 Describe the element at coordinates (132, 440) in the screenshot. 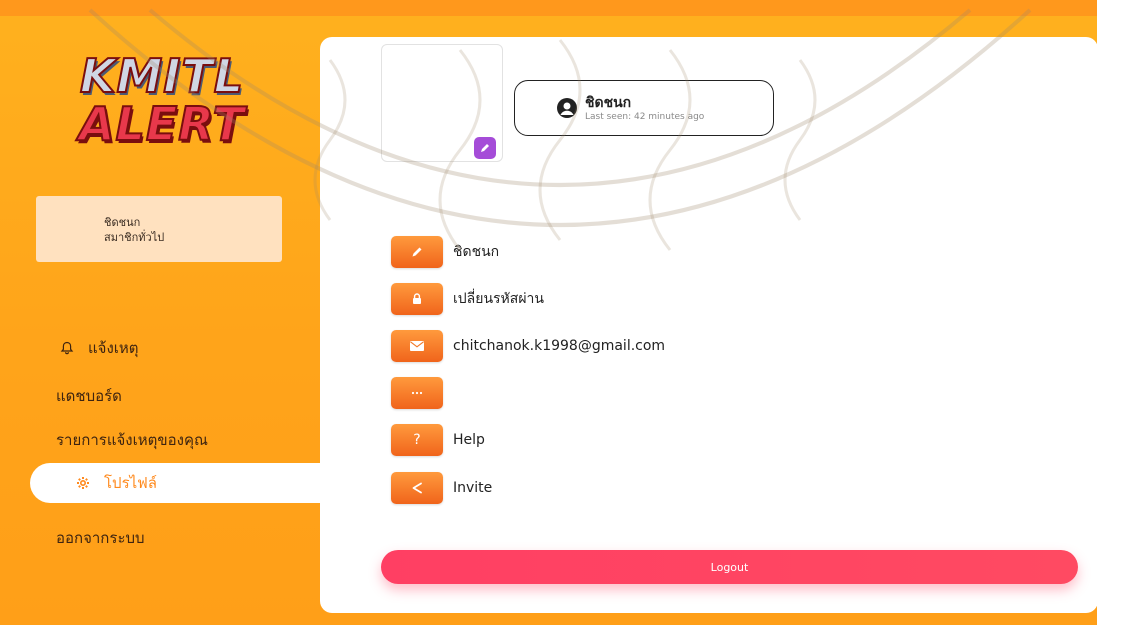

I see `nav-label: รายการแจ้งเหตุของคุณ` at that location.